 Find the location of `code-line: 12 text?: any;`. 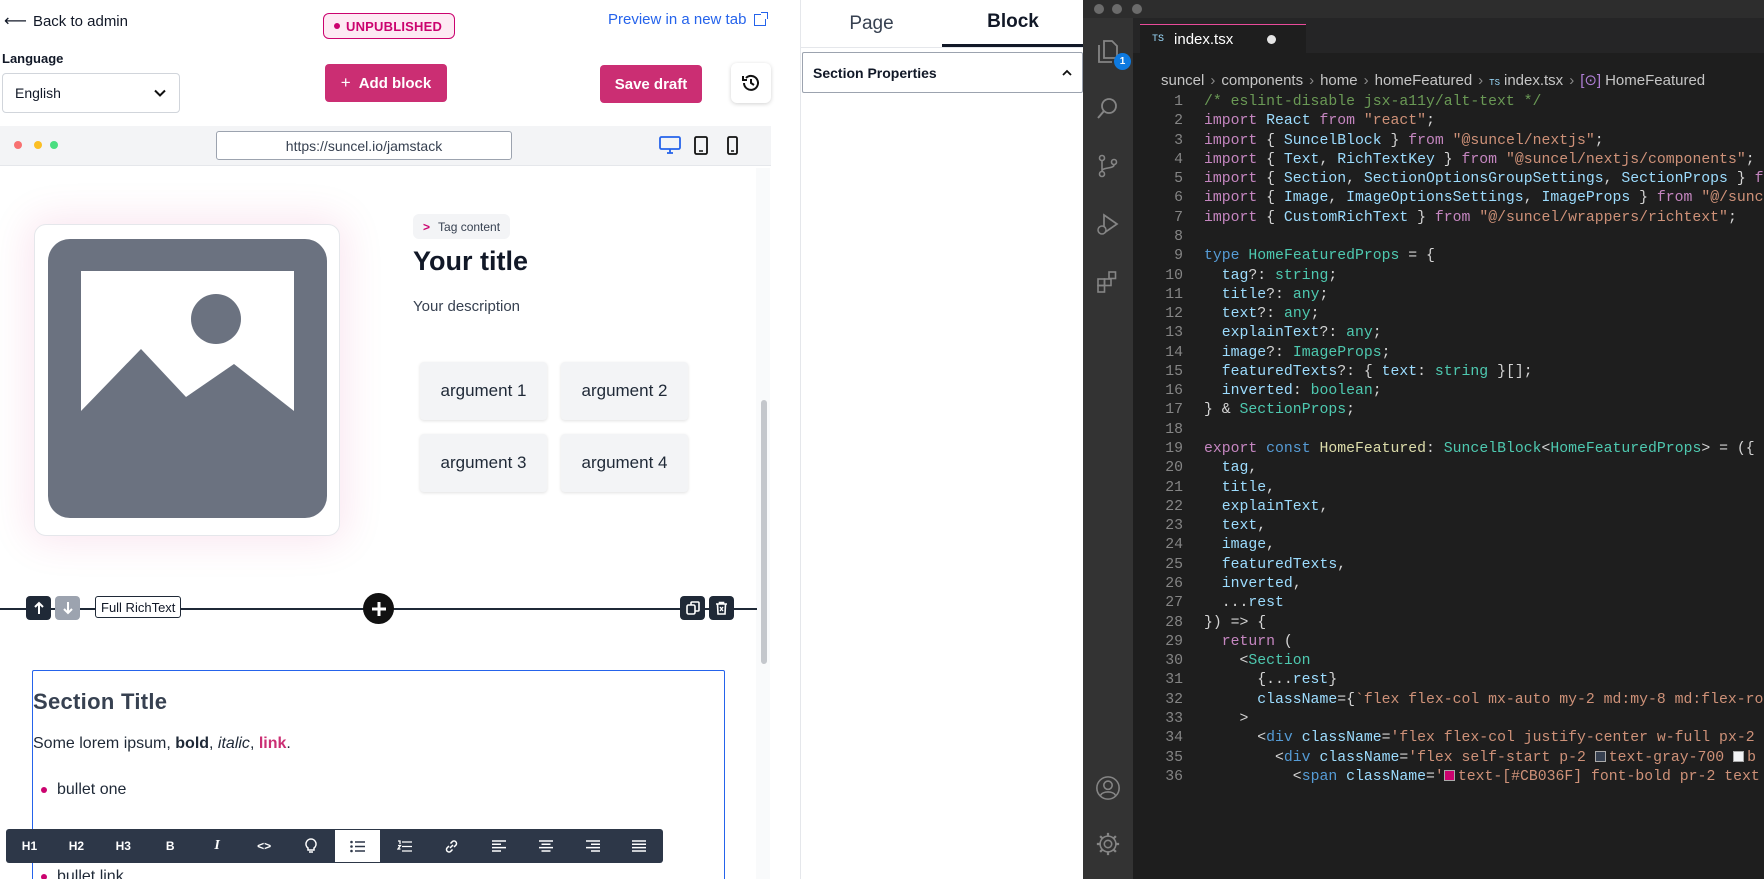

code-line: 12 text?: any; is located at coordinates (1448, 314).